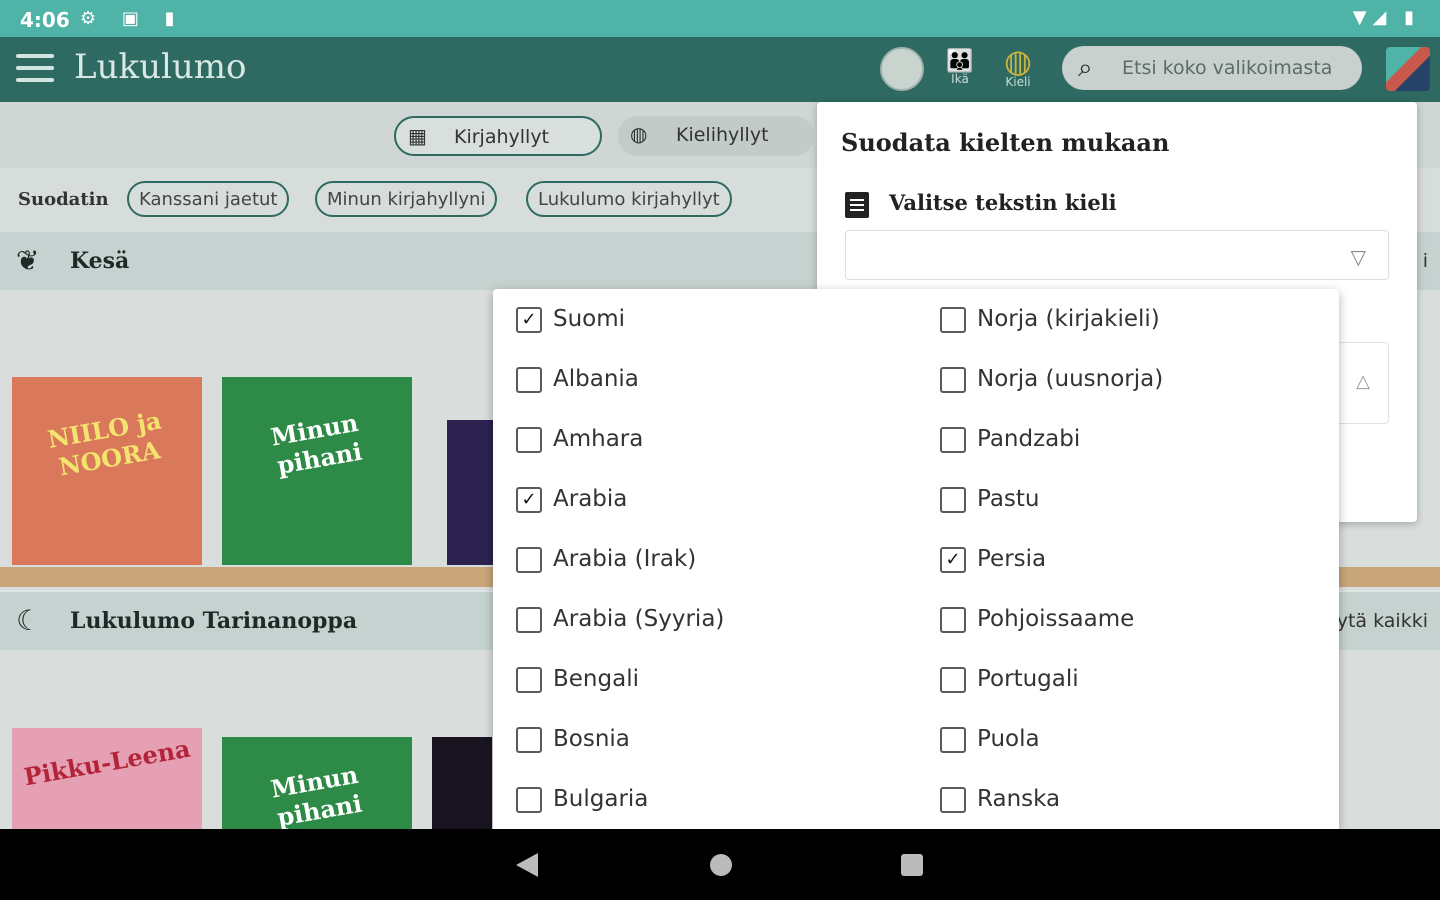 Image resolution: width=1440 pixels, height=900 pixels. I want to click on section-title: Kesä, so click(100, 261).